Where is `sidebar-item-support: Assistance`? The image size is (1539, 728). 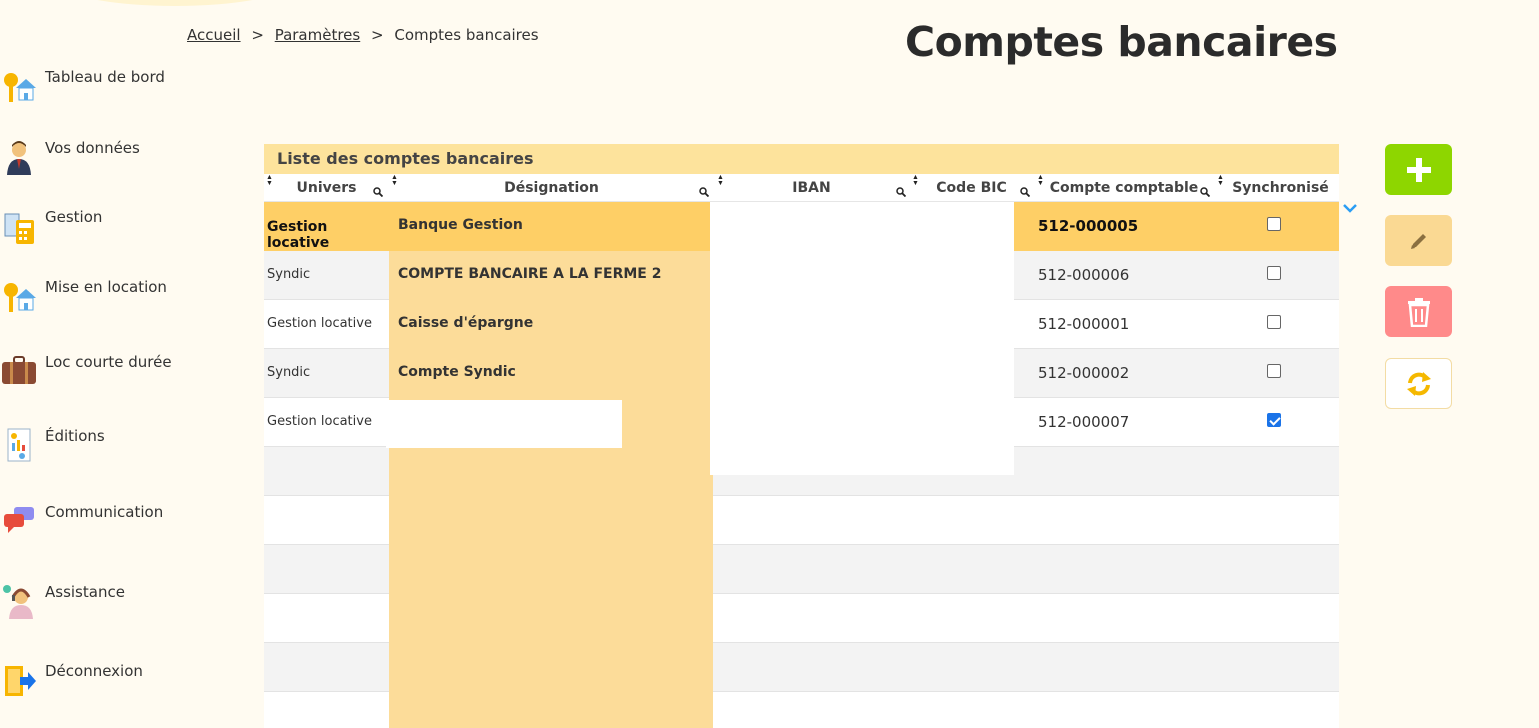 sidebar-item-support: Assistance is located at coordinates (95, 603).